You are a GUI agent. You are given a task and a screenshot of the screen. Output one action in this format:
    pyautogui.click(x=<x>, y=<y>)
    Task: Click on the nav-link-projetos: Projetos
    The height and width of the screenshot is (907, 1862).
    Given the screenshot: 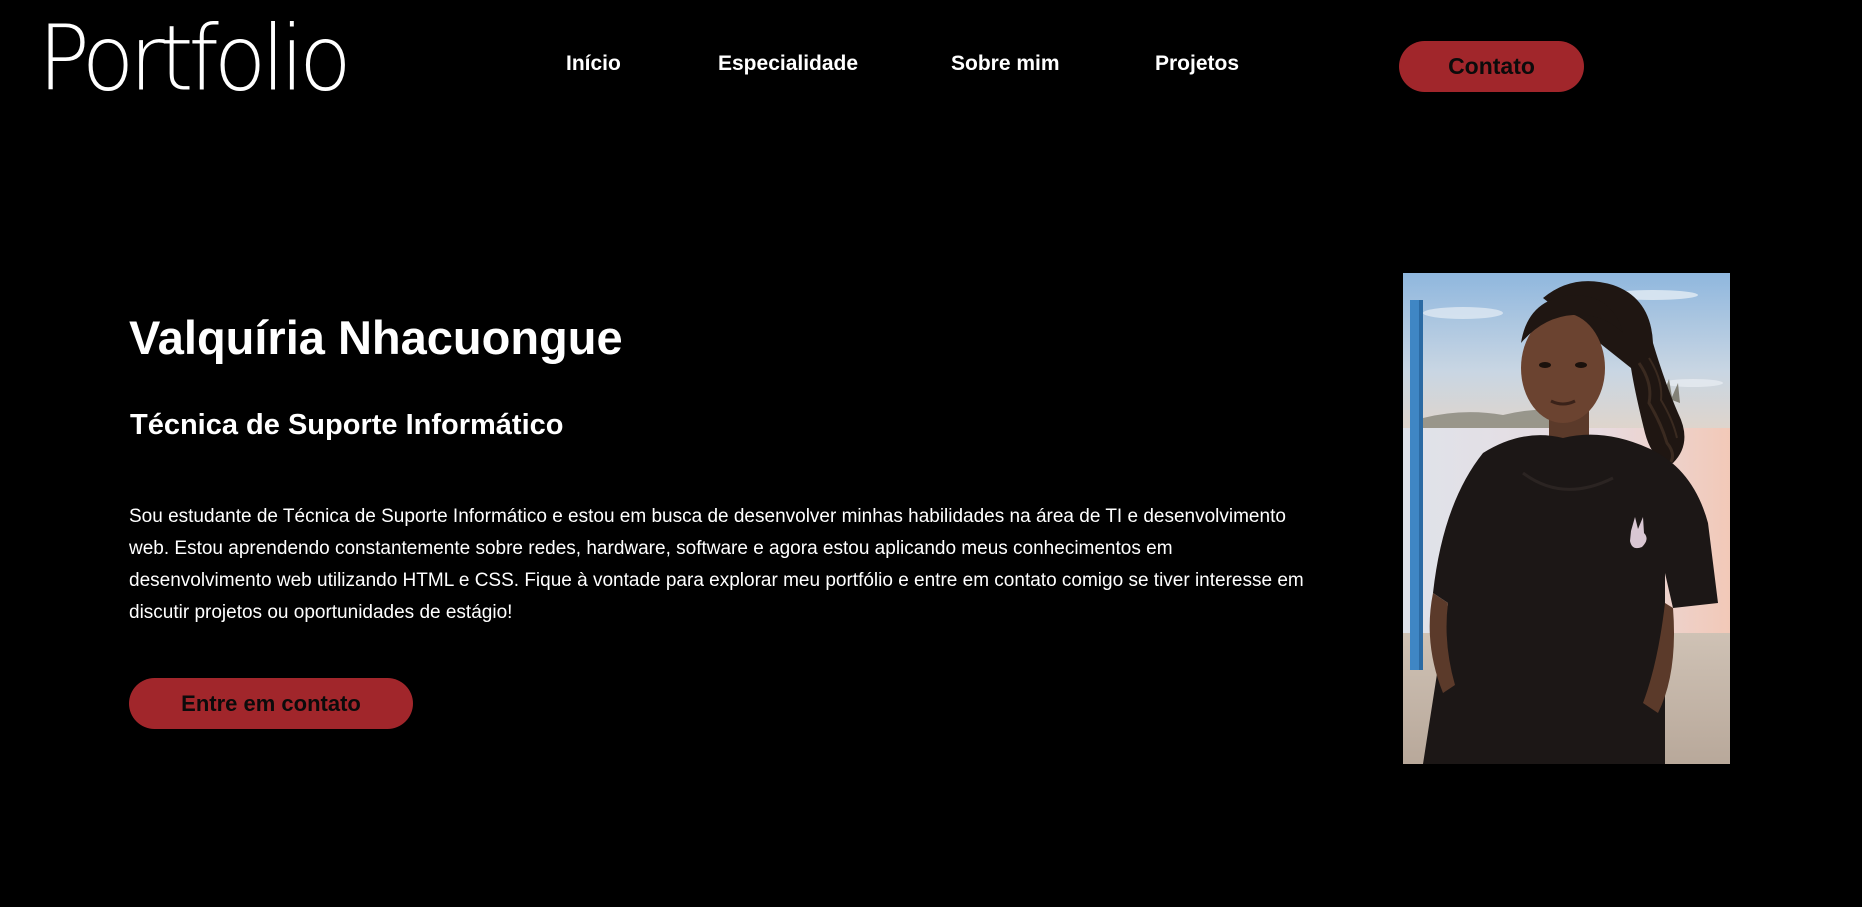 What is the action you would take?
    pyautogui.click(x=1197, y=64)
    